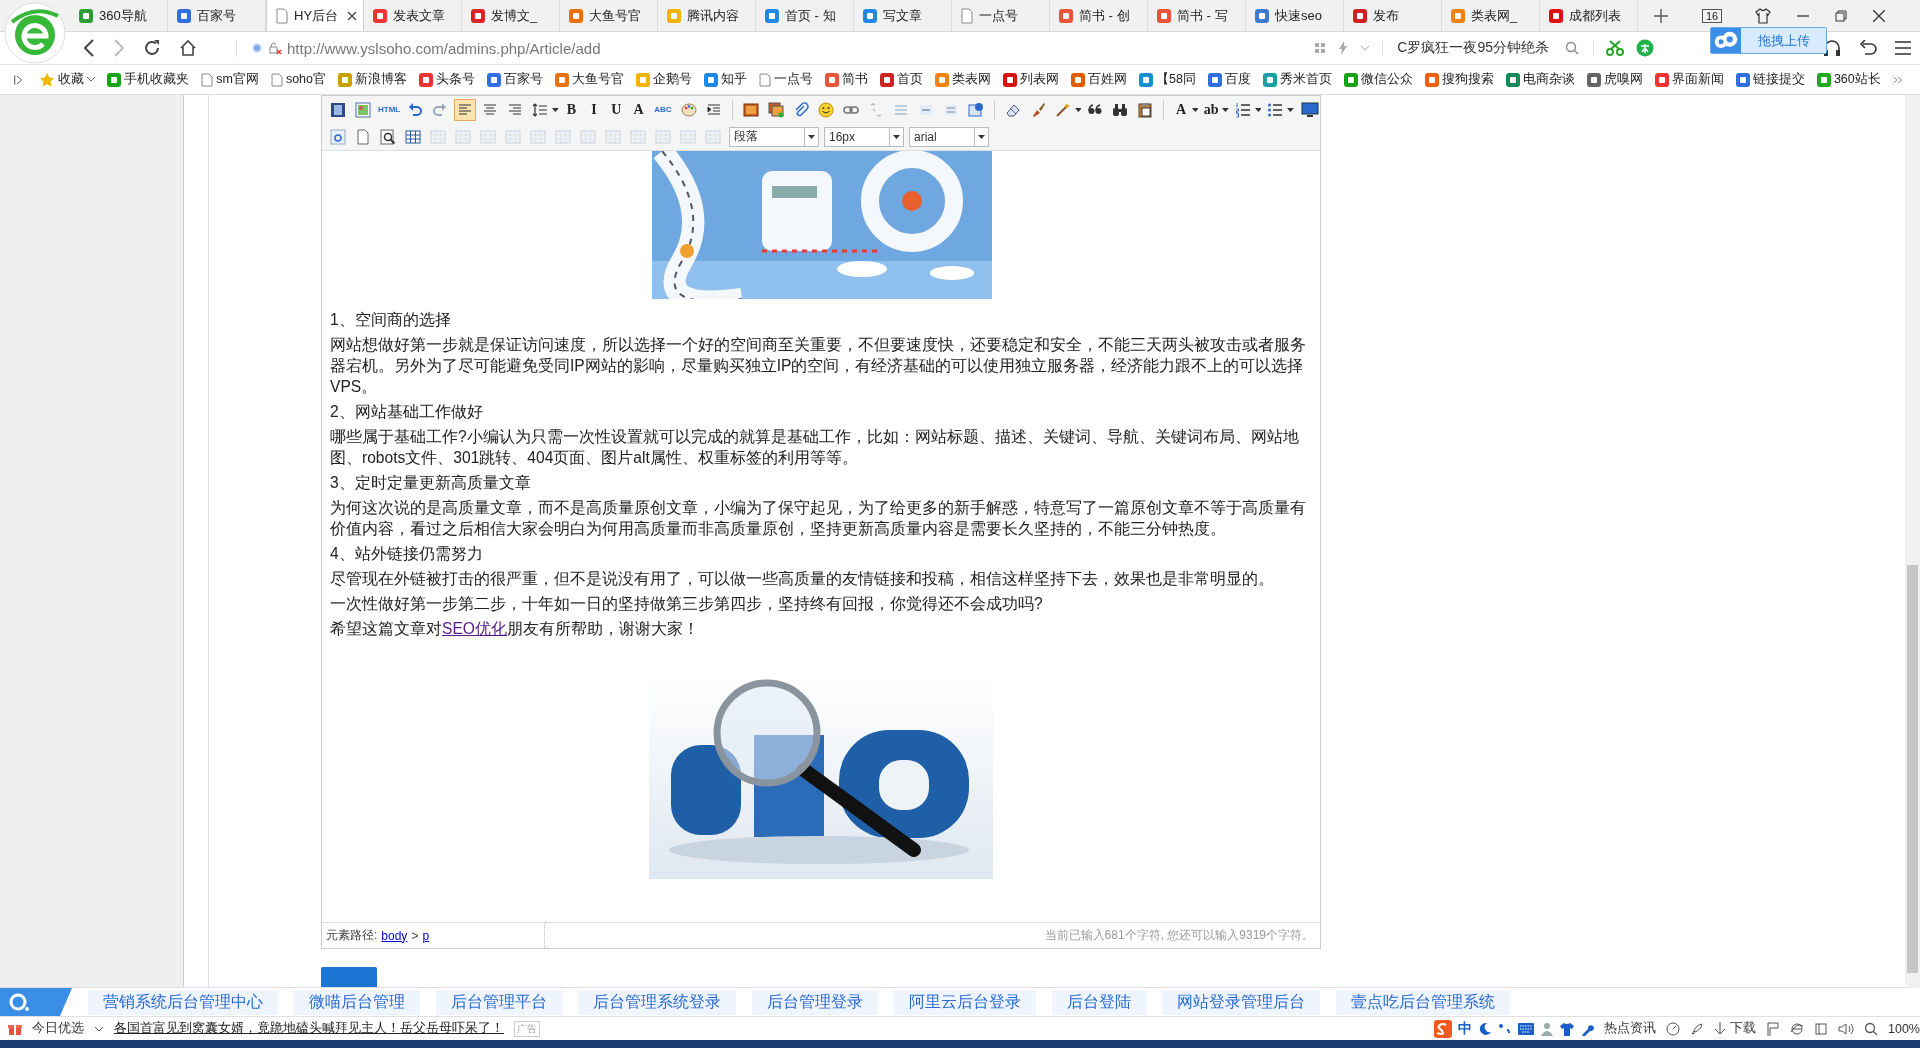 This screenshot has width=1920, height=1048. What do you see at coordinates (1465, 1028) in the screenshot?
I see `input-mode-label: 中` at bounding box center [1465, 1028].